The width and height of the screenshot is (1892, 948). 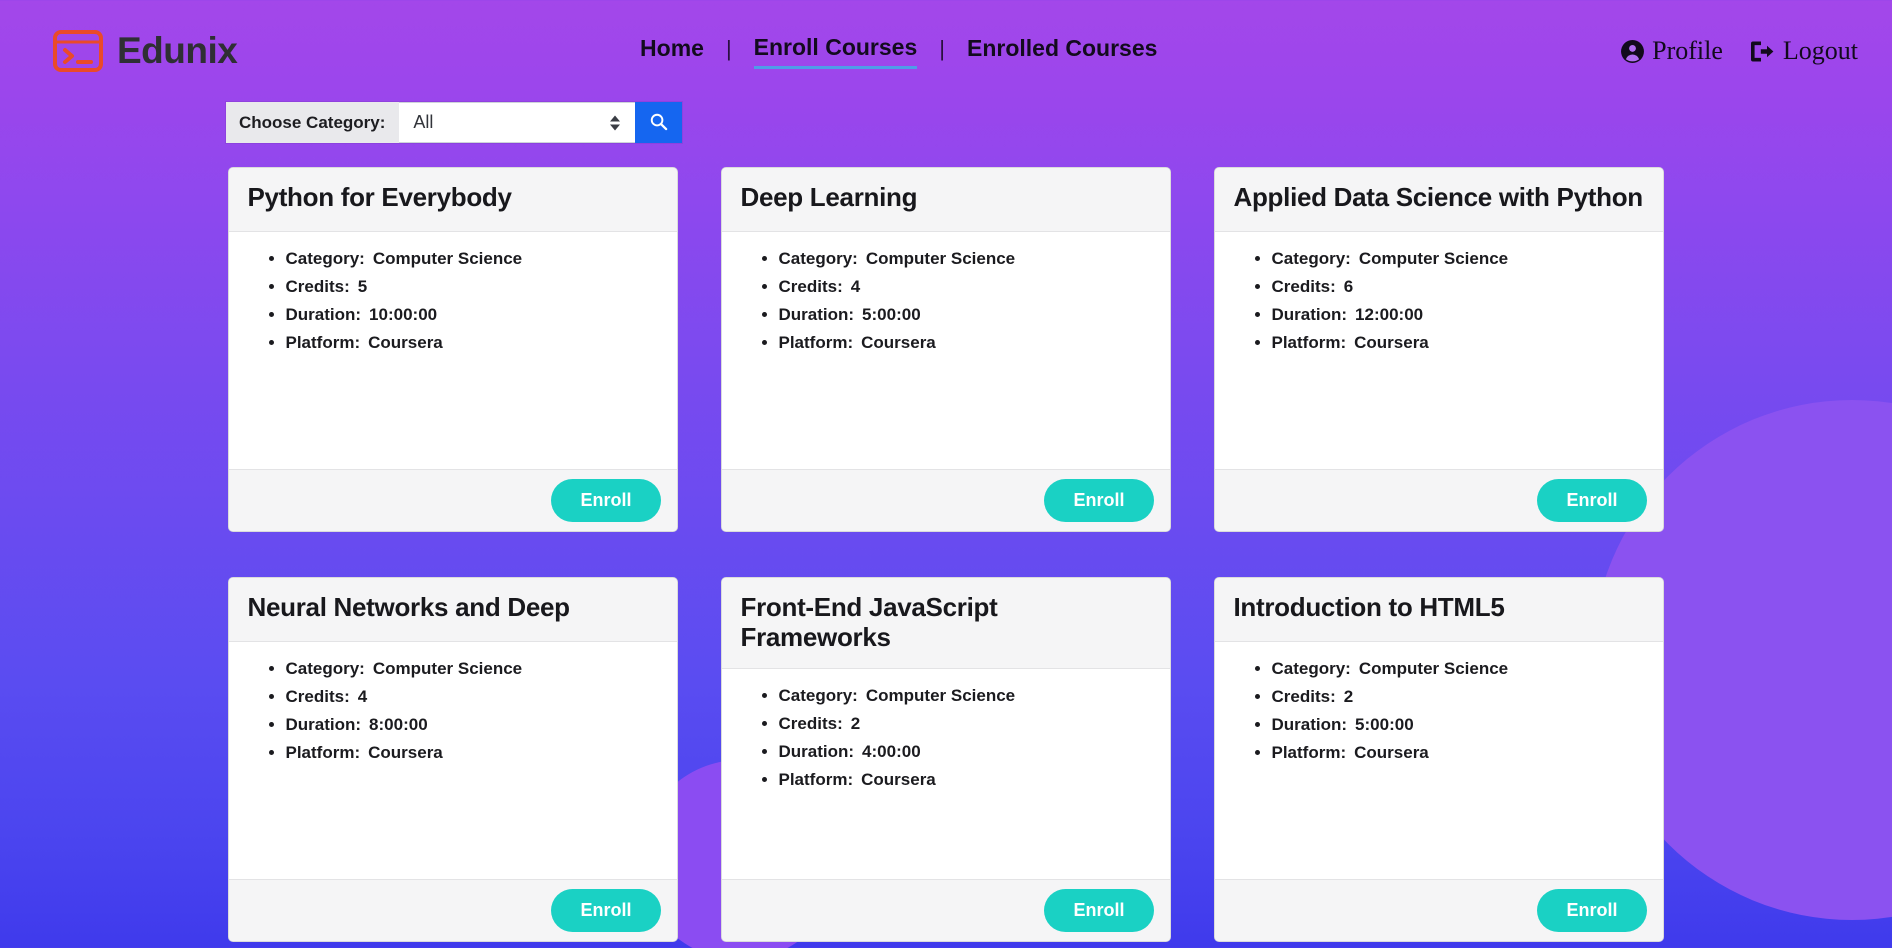 What do you see at coordinates (1348, 286) in the screenshot?
I see `spec-value: 6` at bounding box center [1348, 286].